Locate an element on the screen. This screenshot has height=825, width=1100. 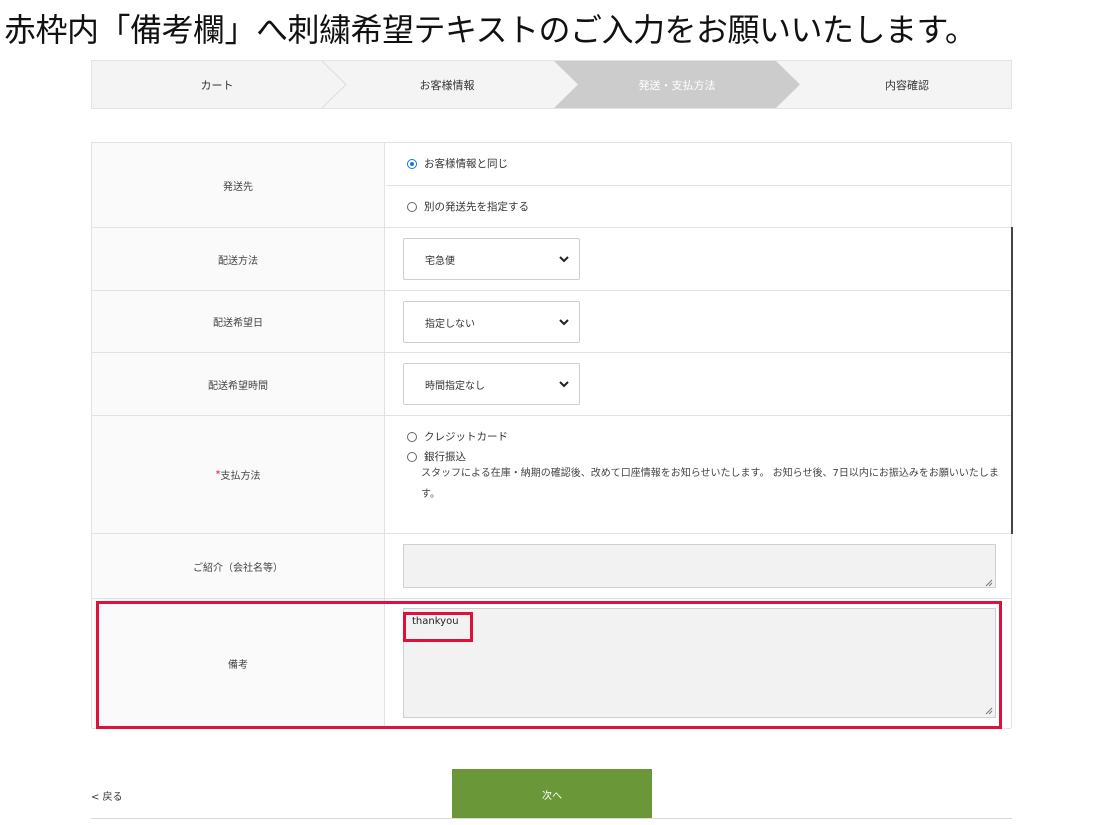
radio-bank-transfer-label: 銀行振込 is located at coordinates (445, 457).